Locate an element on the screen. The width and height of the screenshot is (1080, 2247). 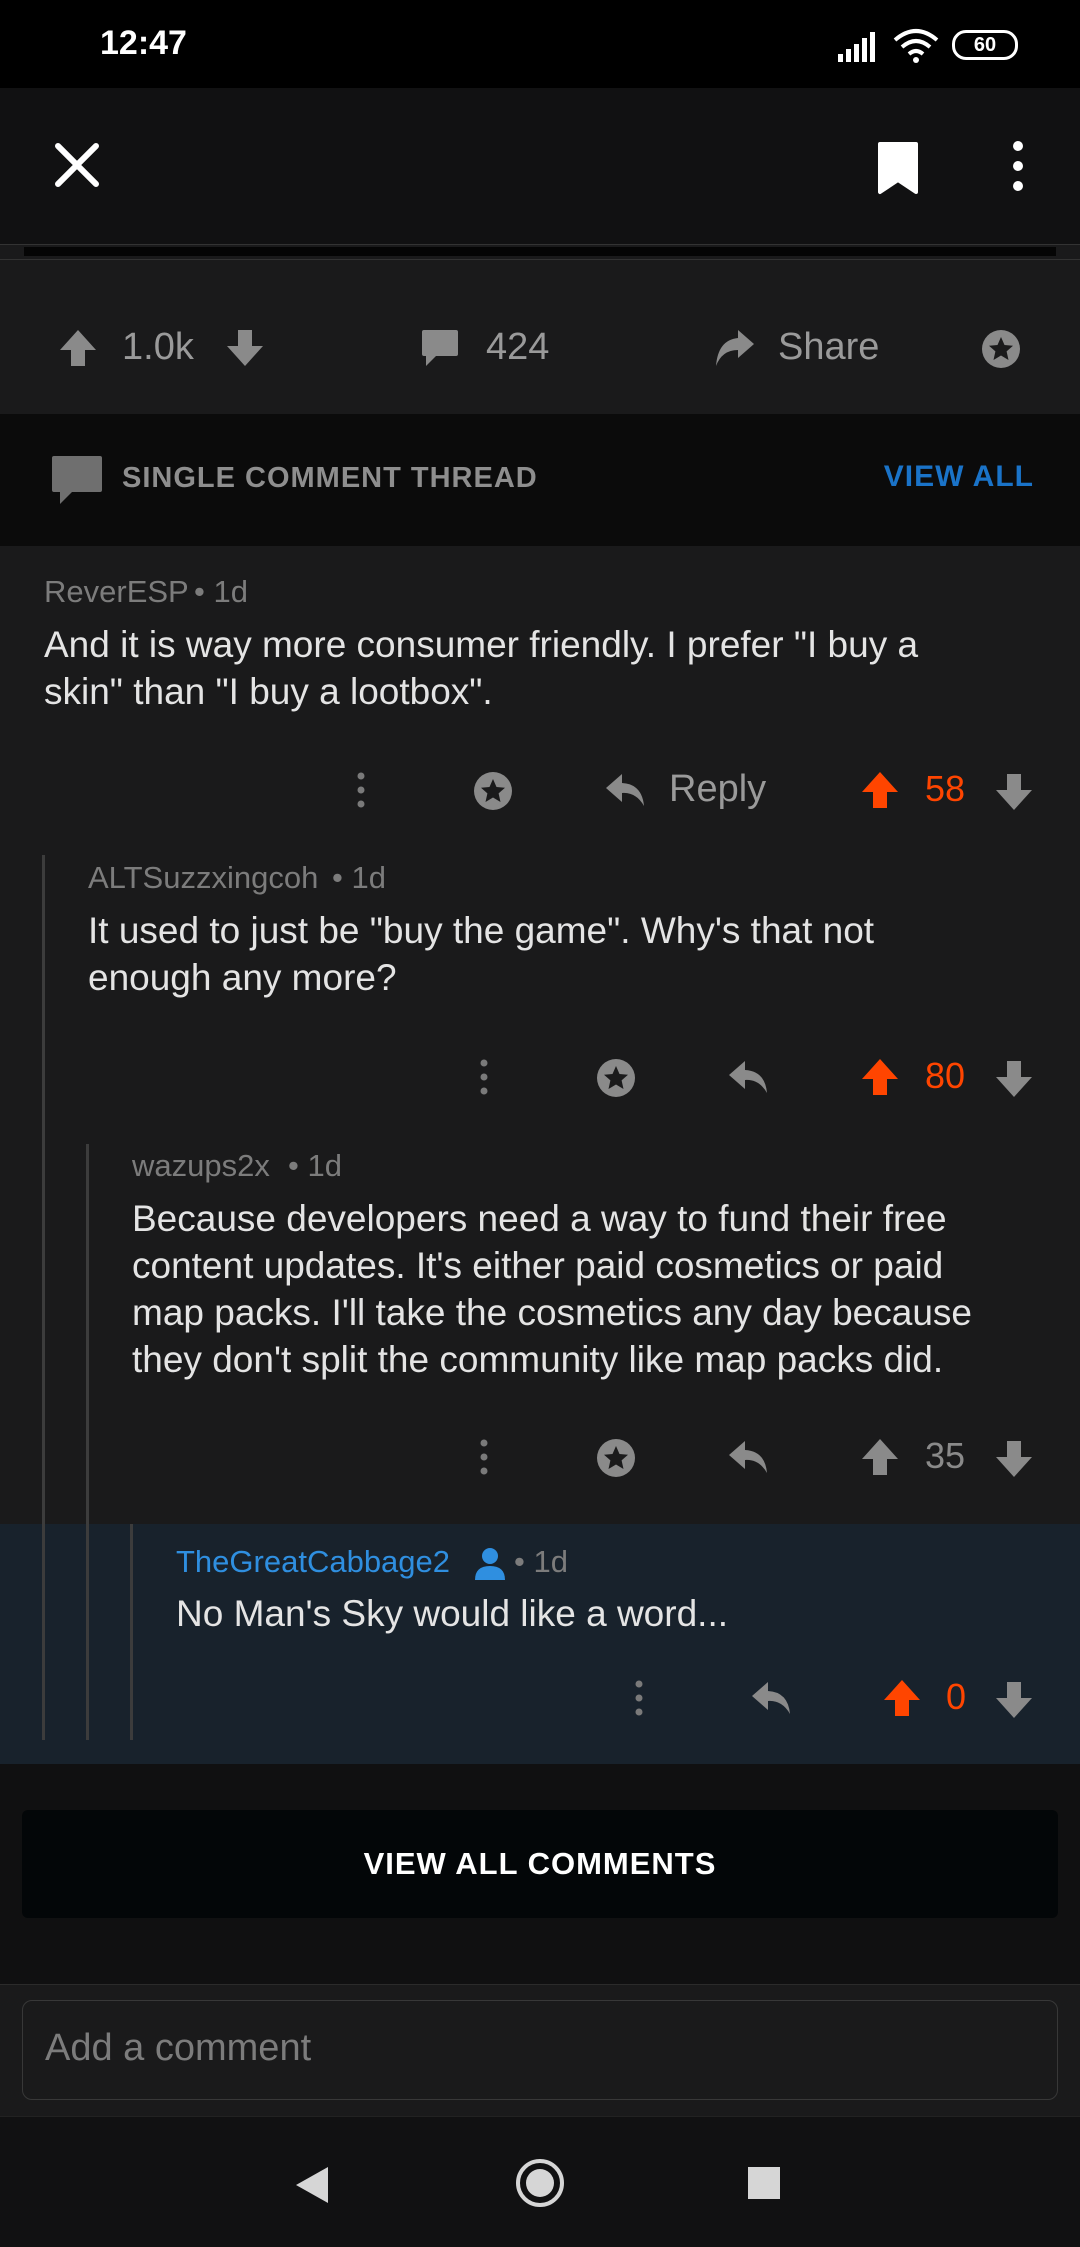
comment-score: 80 is located at coordinates (945, 1075).